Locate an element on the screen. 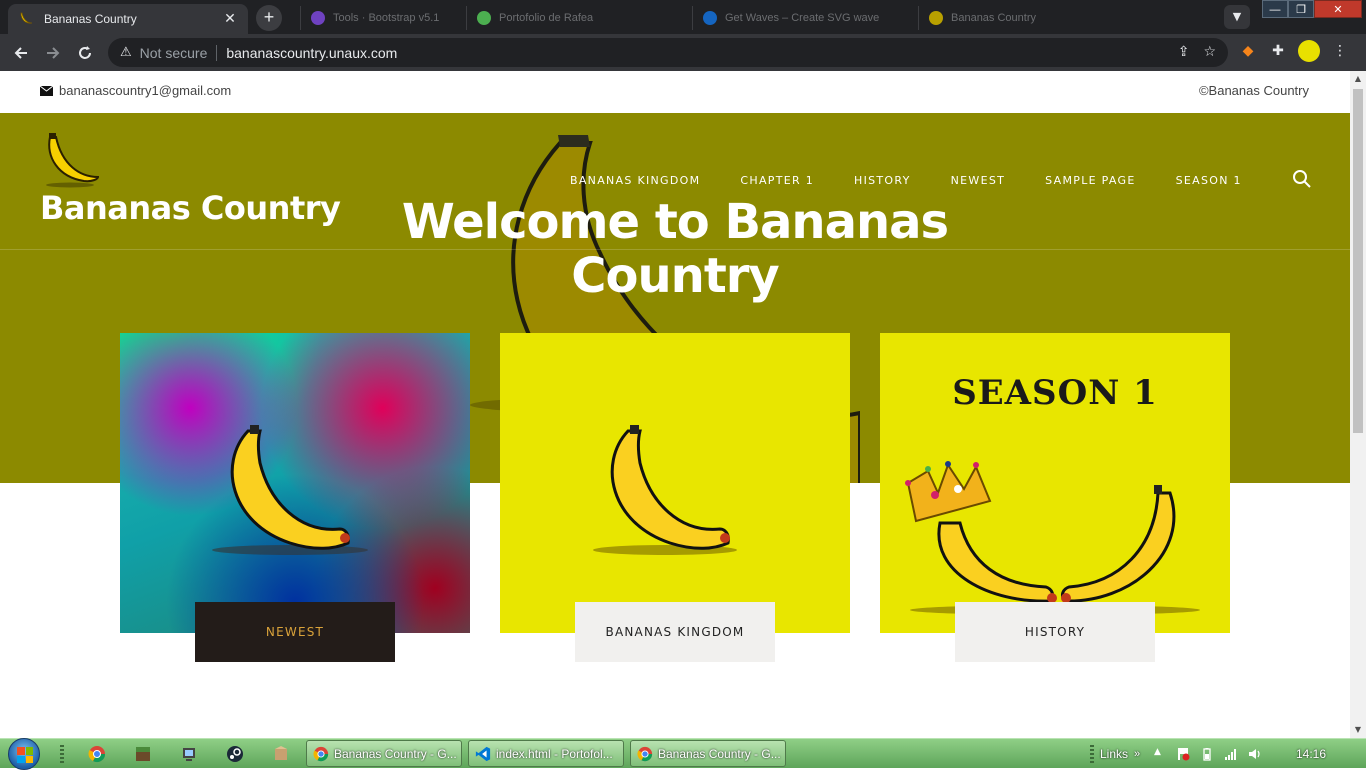  battery-icon is located at coordinates (1207, 754).